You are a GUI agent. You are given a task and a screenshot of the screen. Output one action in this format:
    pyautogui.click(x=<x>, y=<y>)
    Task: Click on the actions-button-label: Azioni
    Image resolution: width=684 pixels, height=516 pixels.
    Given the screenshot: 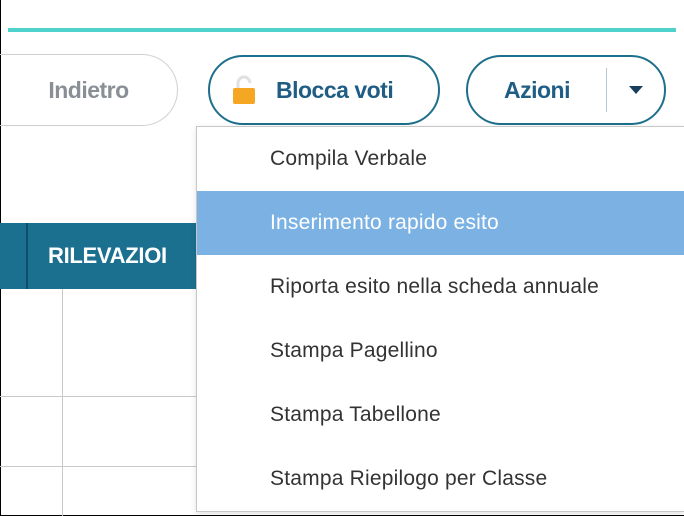 What is the action you would take?
    pyautogui.click(x=537, y=89)
    